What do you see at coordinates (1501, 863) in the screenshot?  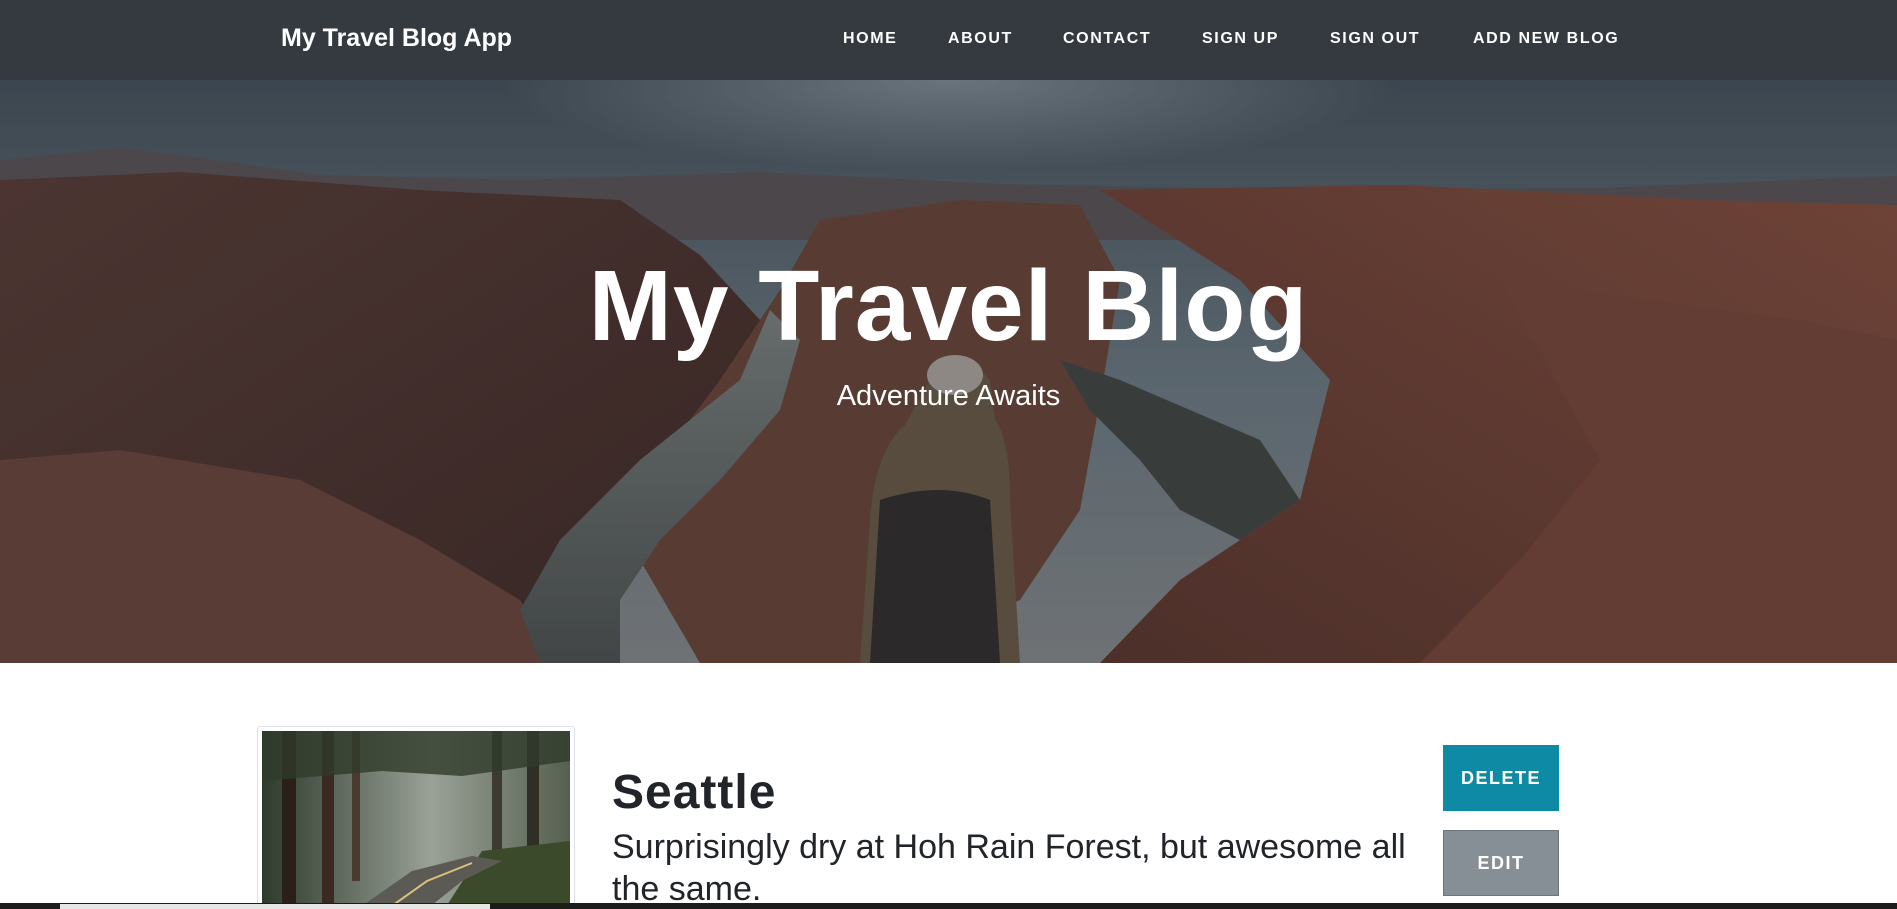 I see `edit-button: EDIT` at bounding box center [1501, 863].